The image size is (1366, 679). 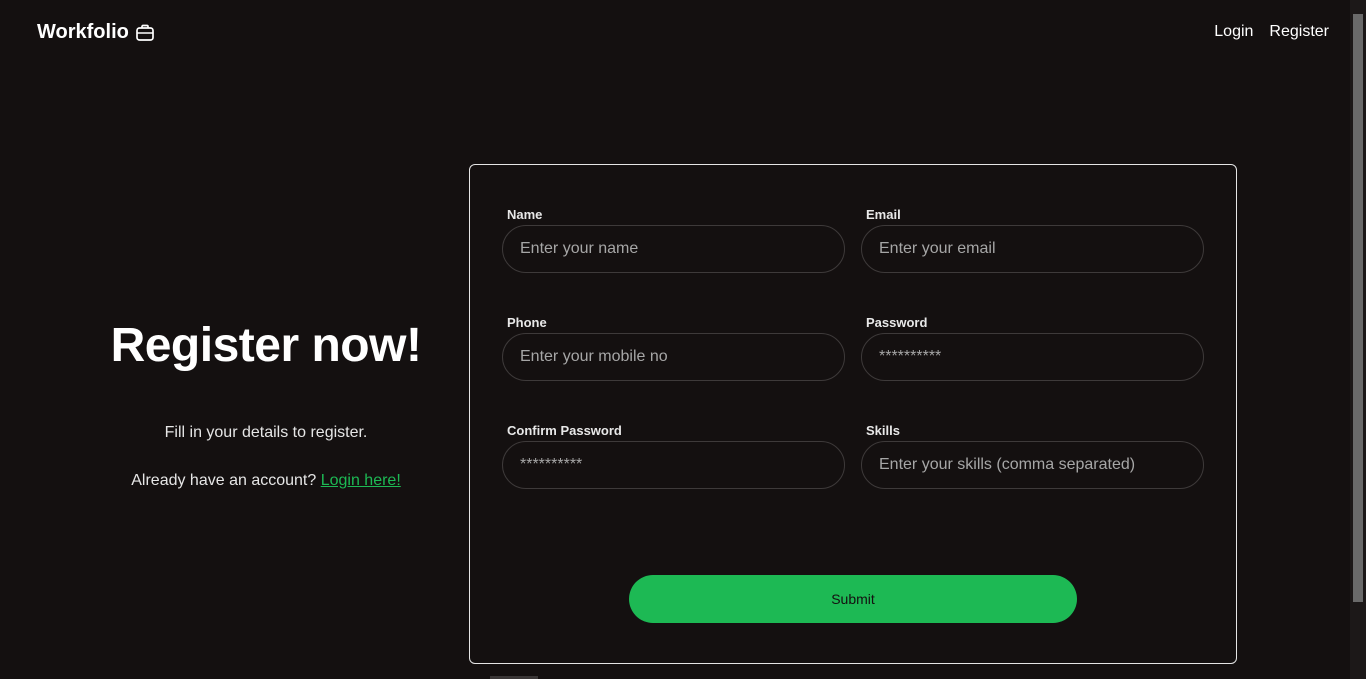 I want to click on password-label: Password, so click(x=897, y=322).